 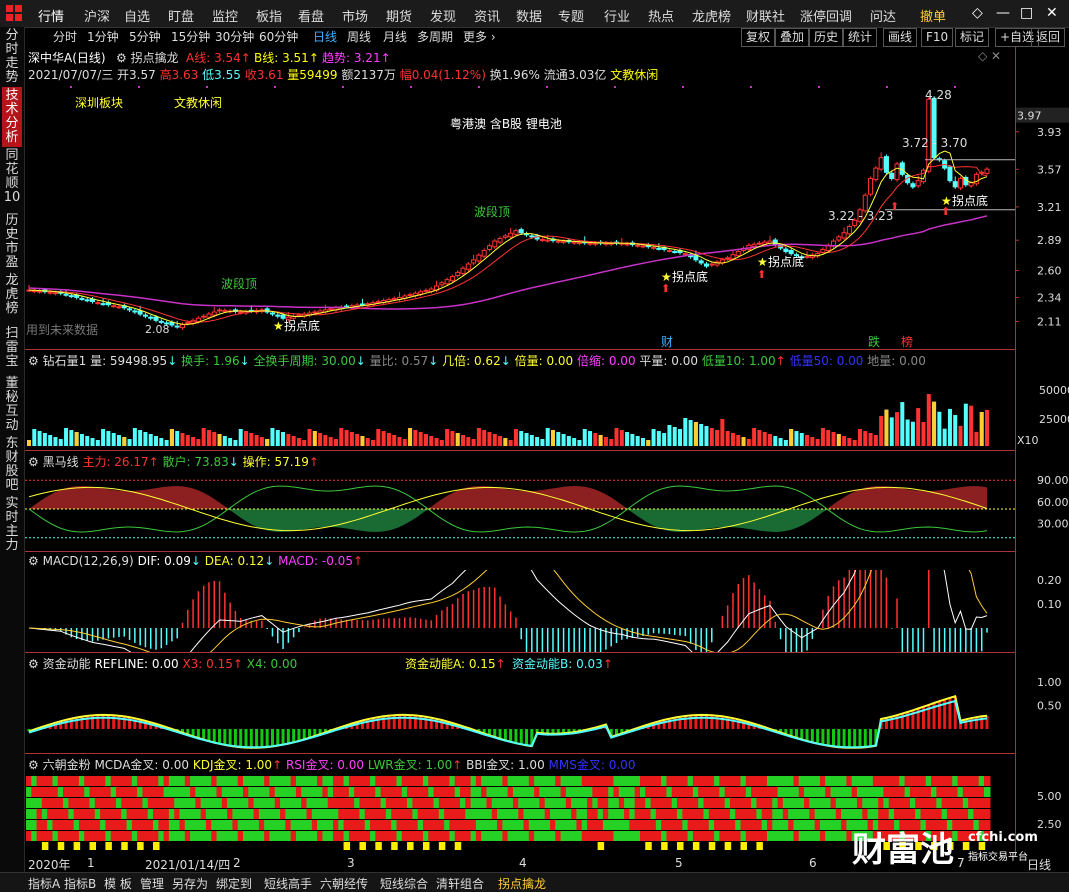 What do you see at coordinates (12, 242) in the screenshot?
I see `sidebar-tab-3: 历史市盈` at bounding box center [12, 242].